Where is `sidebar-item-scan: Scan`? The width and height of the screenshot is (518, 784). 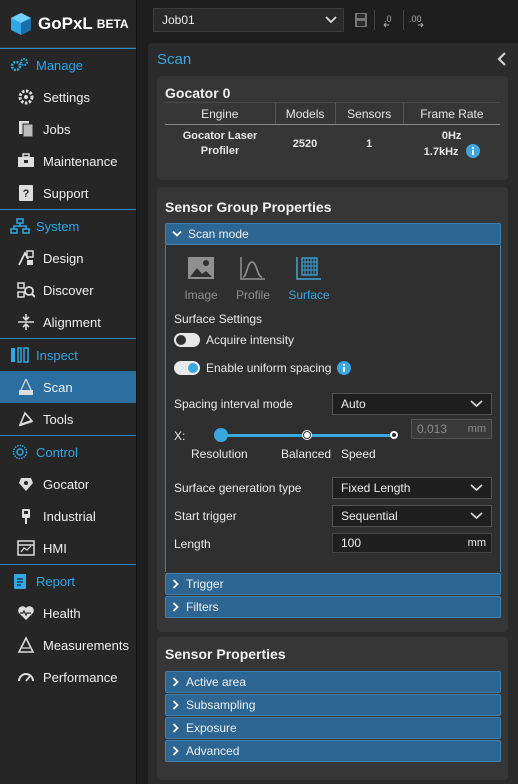
sidebar-item-scan: Scan is located at coordinates (68, 387).